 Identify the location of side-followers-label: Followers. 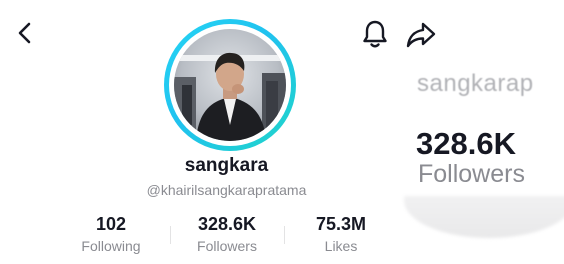
(471, 174).